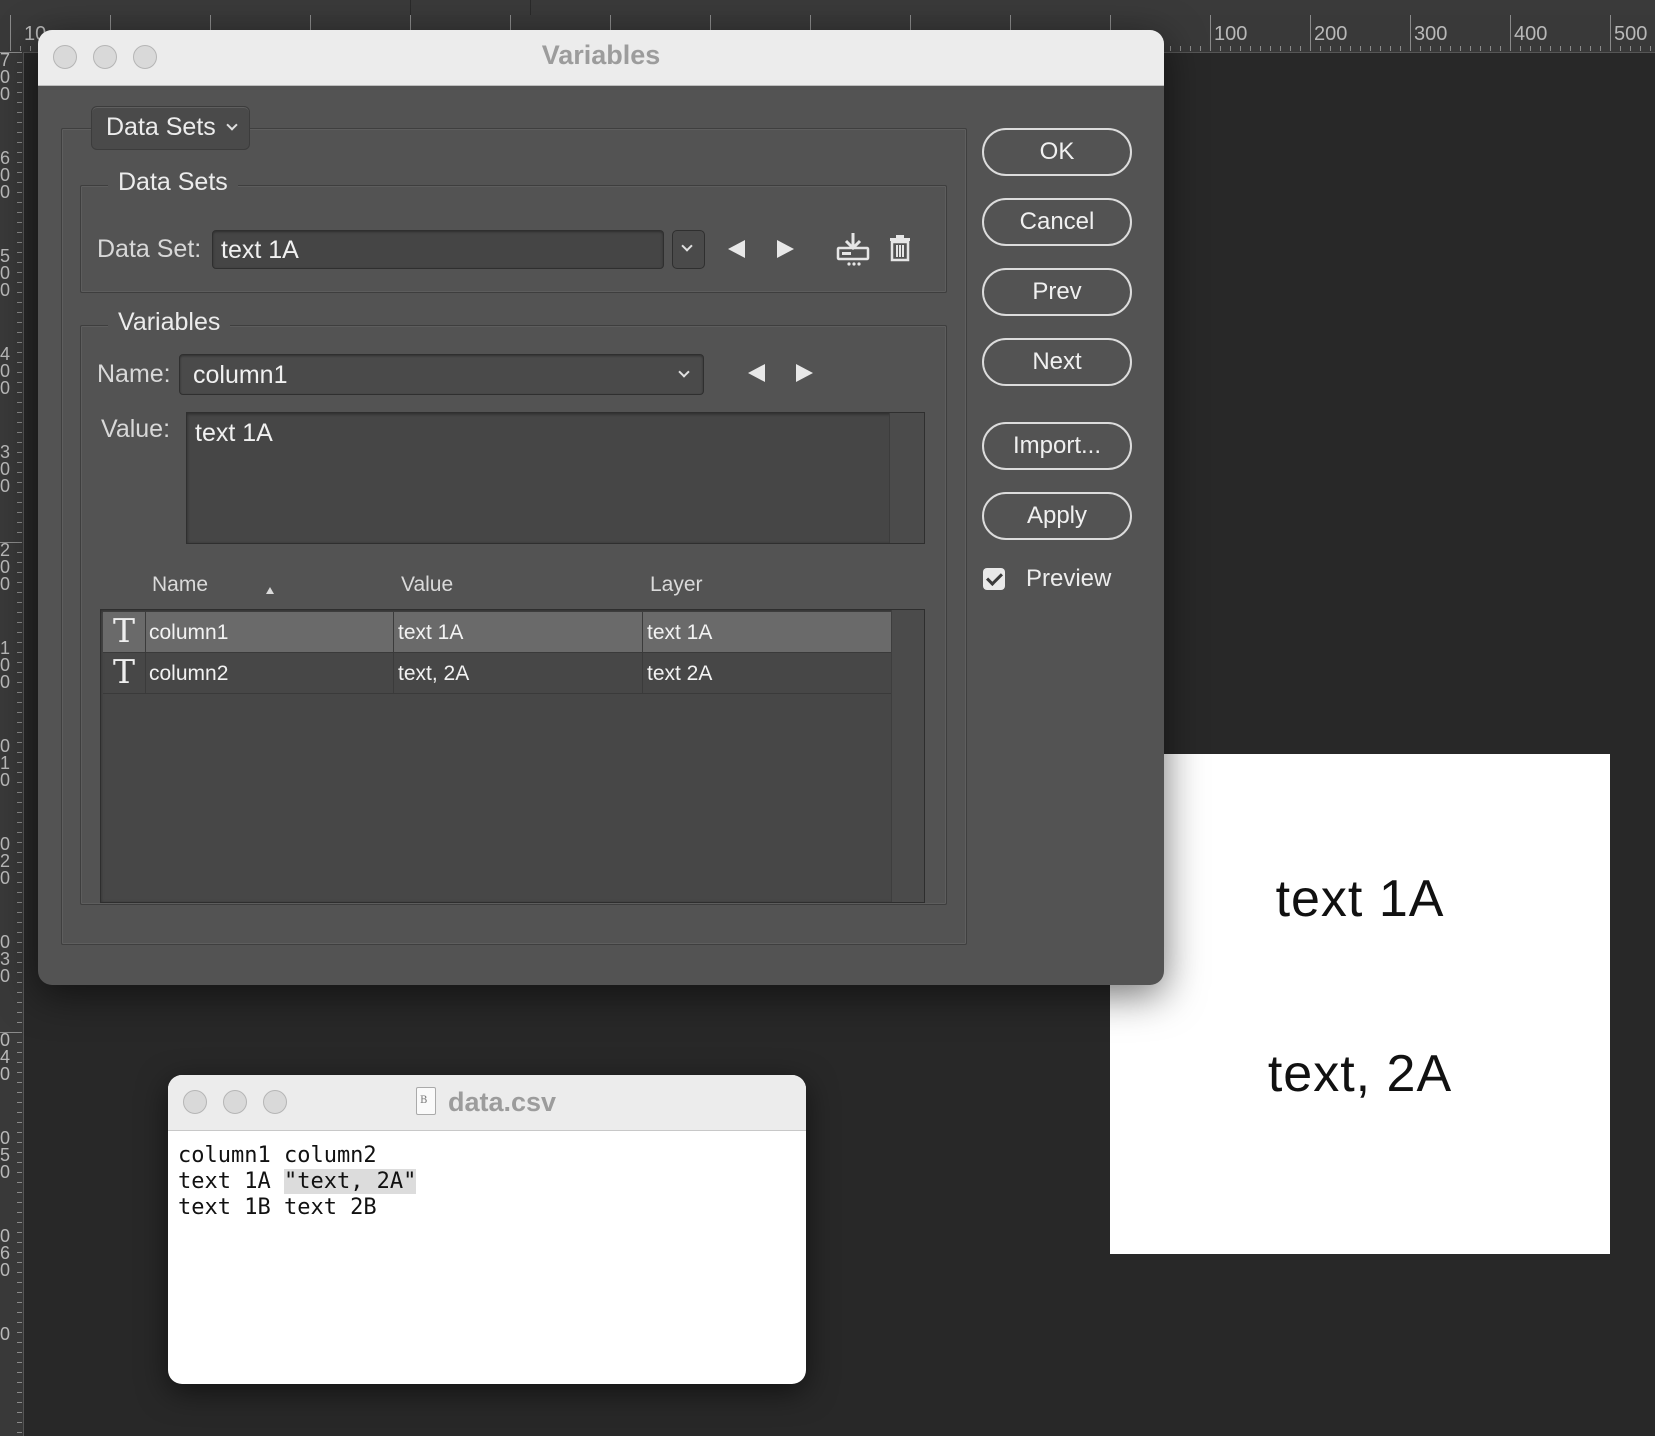 This screenshot has width=1655, height=1436. Describe the element at coordinates (270, 590) in the screenshot. I see `sort-ascending-icon` at that location.